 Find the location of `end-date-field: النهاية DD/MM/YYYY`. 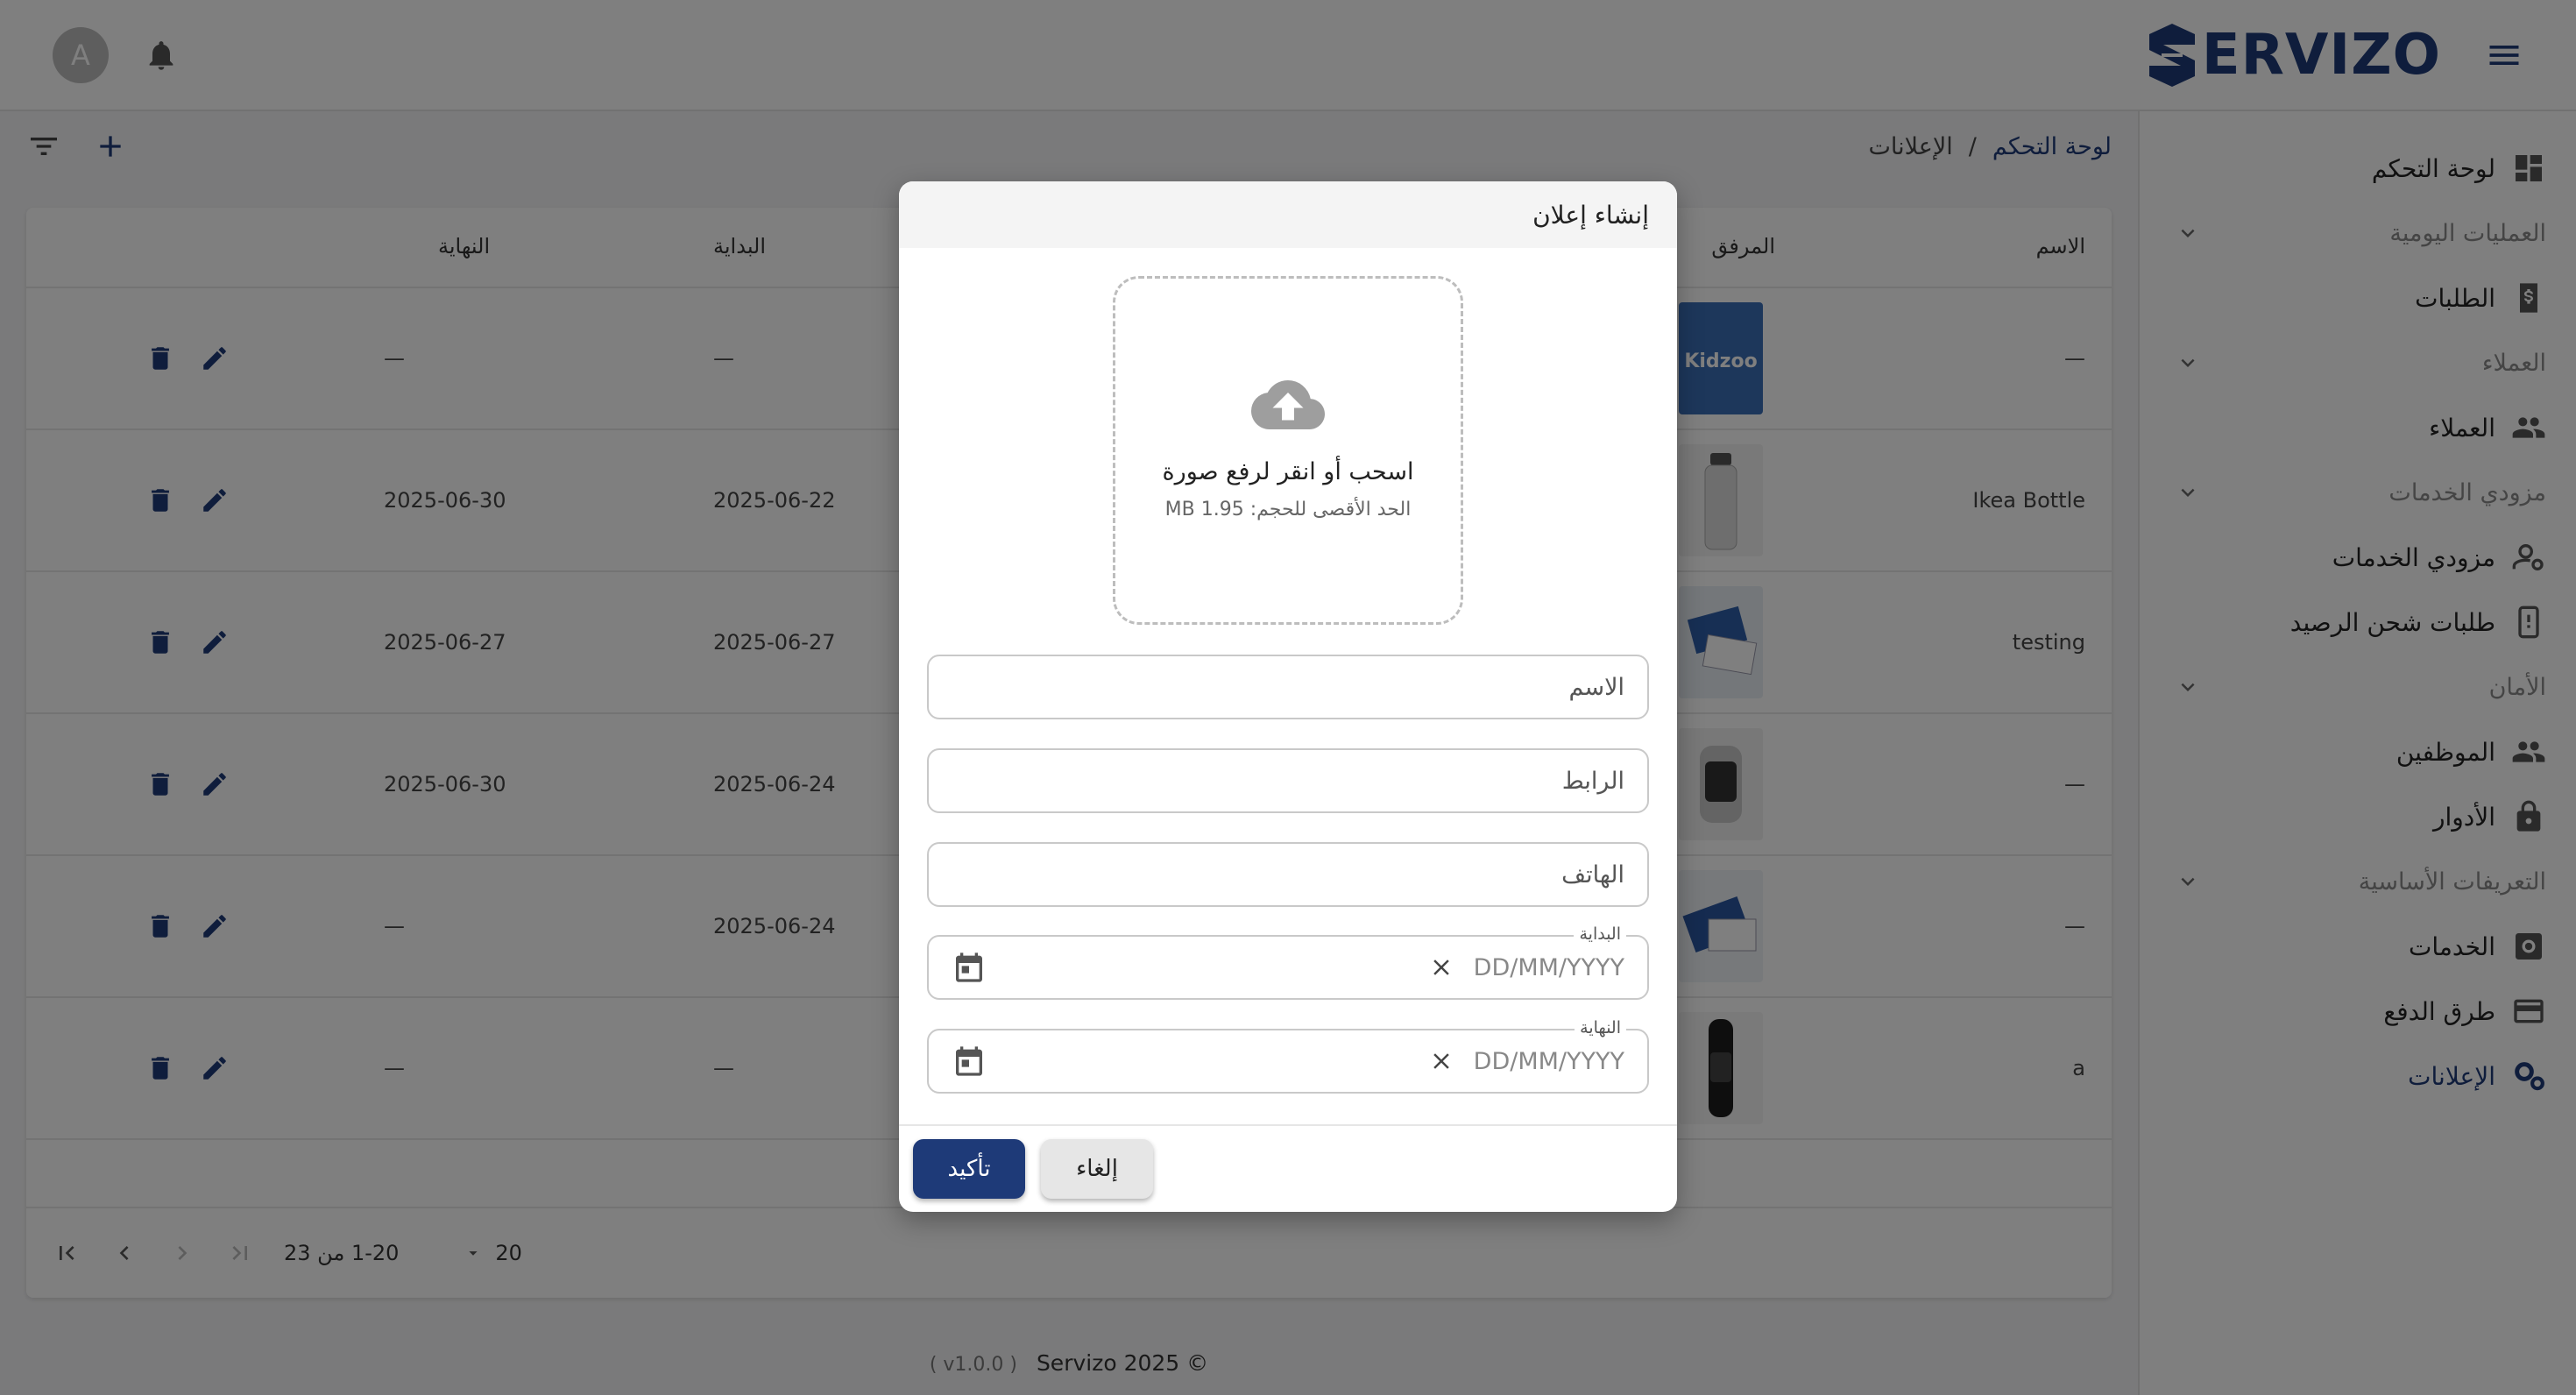

end-date-field: النهاية DD/MM/YYYY is located at coordinates (1288, 1056).